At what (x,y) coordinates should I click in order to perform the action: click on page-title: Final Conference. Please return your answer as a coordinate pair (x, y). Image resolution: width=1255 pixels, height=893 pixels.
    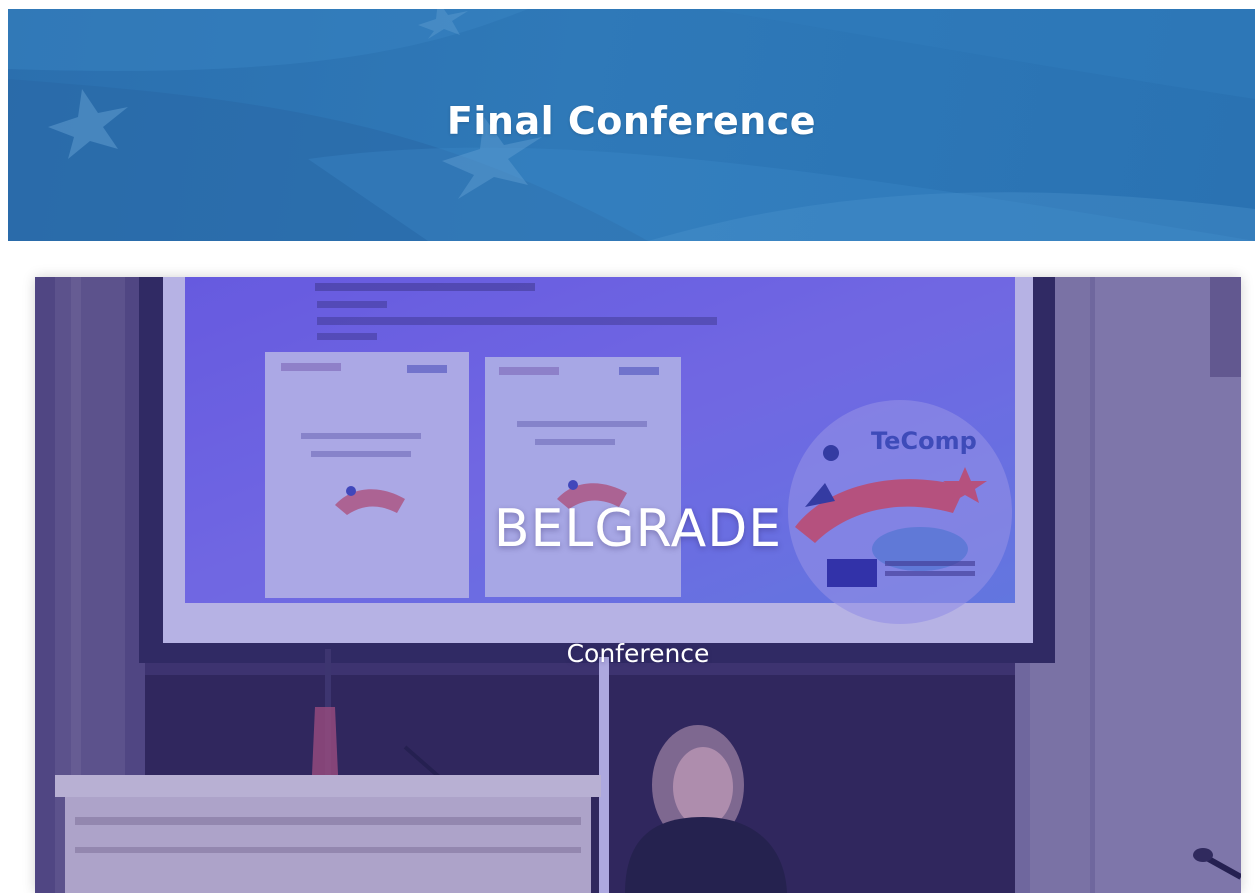
    Looking at the image, I should click on (631, 121).